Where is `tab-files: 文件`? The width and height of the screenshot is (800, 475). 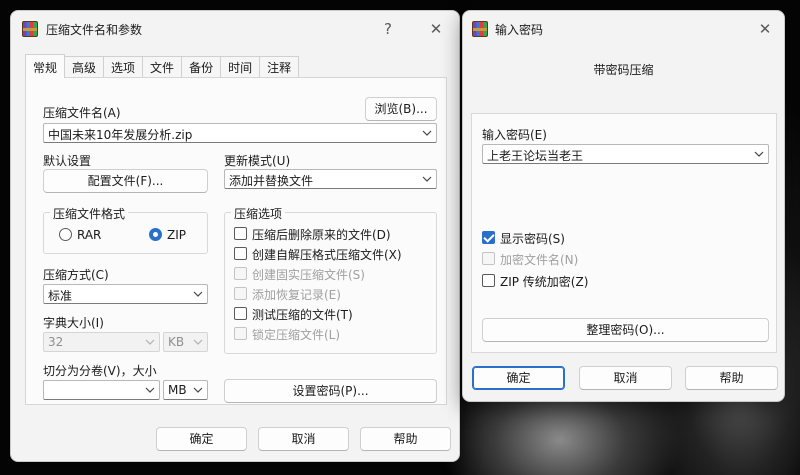 tab-files: 文件 is located at coordinates (162, 67).